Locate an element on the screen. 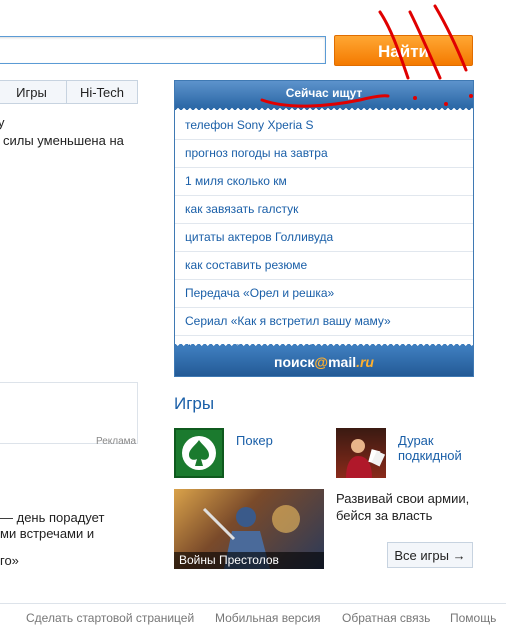 The width and height of the screenshot is (506, 626). poker-thumbnail is located at coordinates (199, 453).